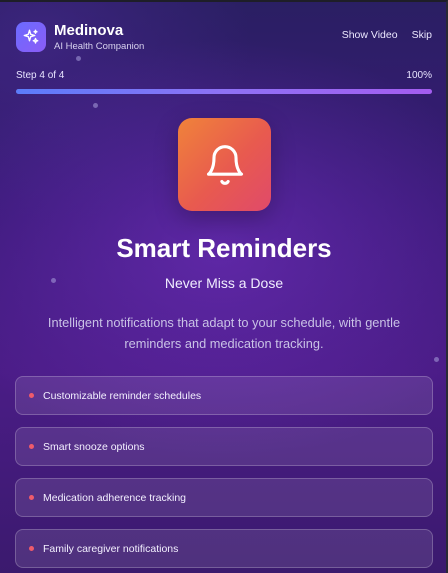 Image resolution: width=448 pixels, height=573 pixels. I want to click on skip-button: Skip, so click(422, 35).